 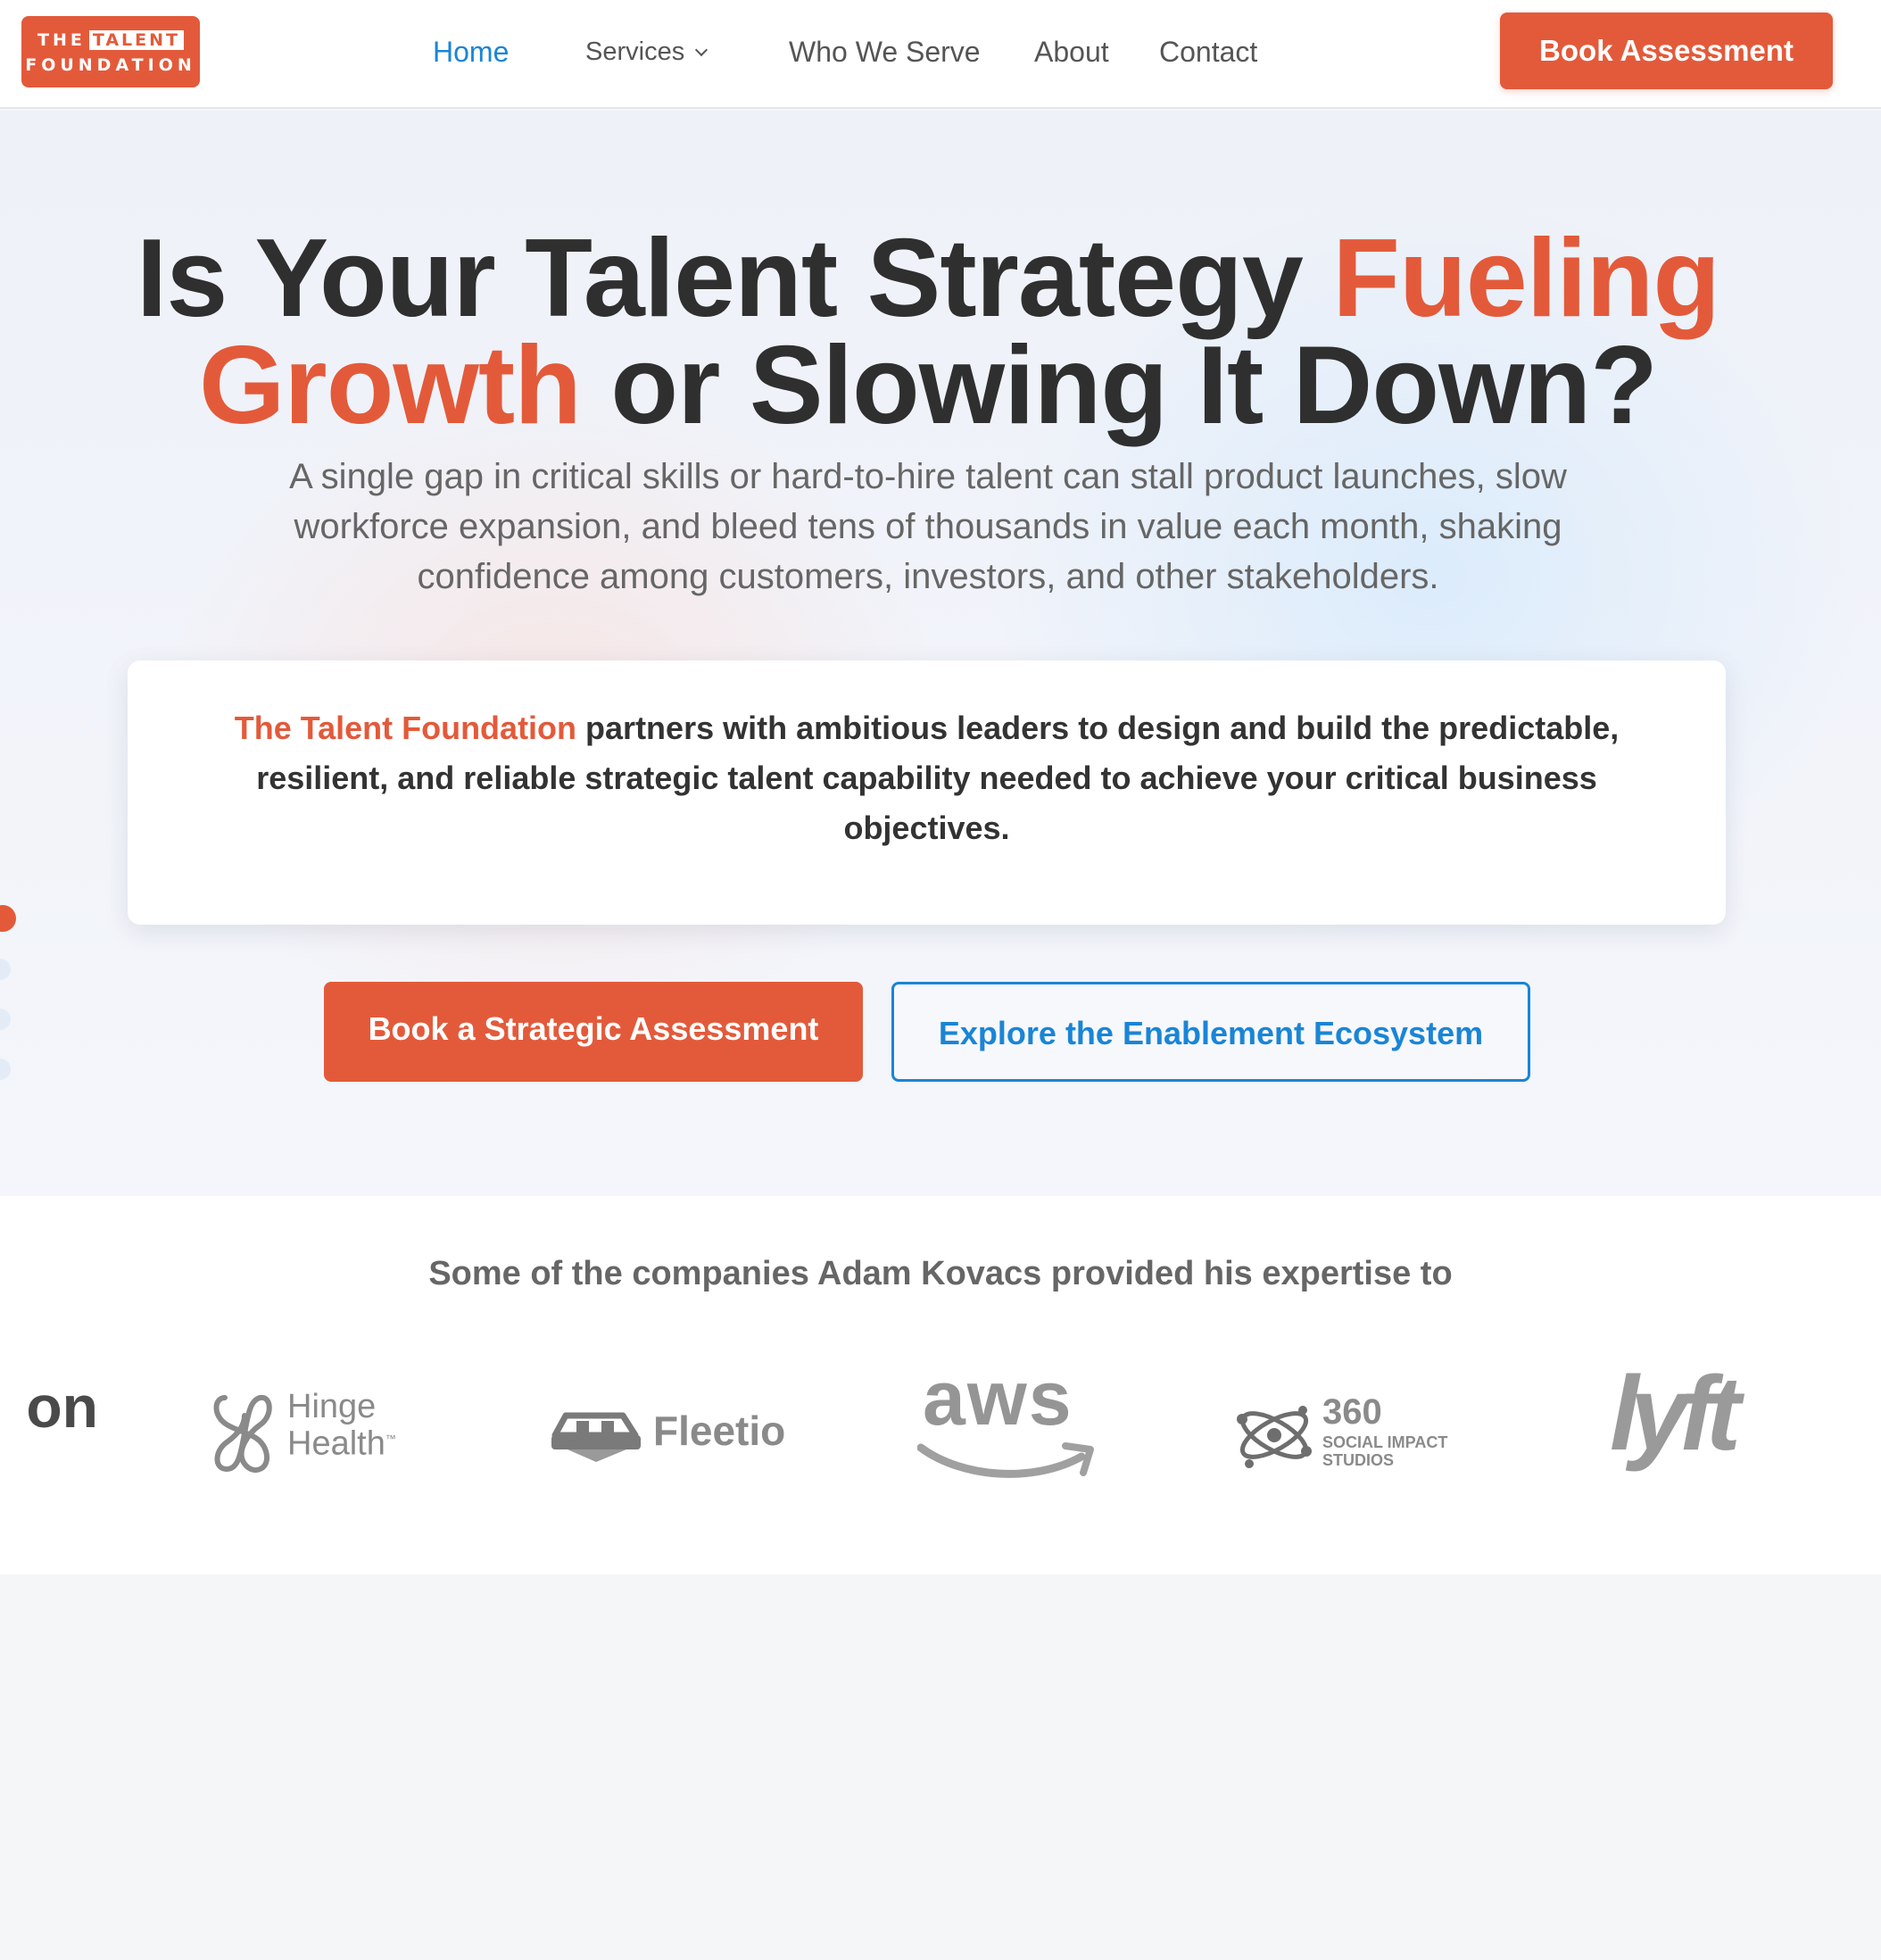 I want to click on nav-contact: Contact, so click(x=1208, y=51).